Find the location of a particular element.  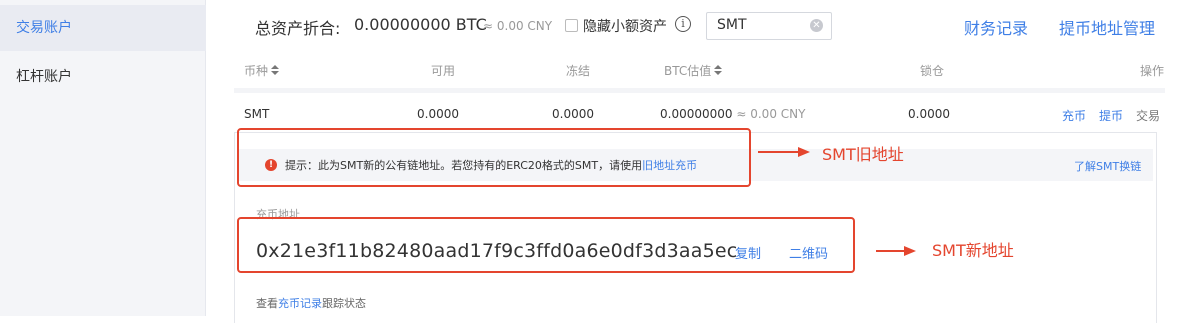

sidebar-item-margin-account: 杠杆账户 is located at coordinates (36, 77).